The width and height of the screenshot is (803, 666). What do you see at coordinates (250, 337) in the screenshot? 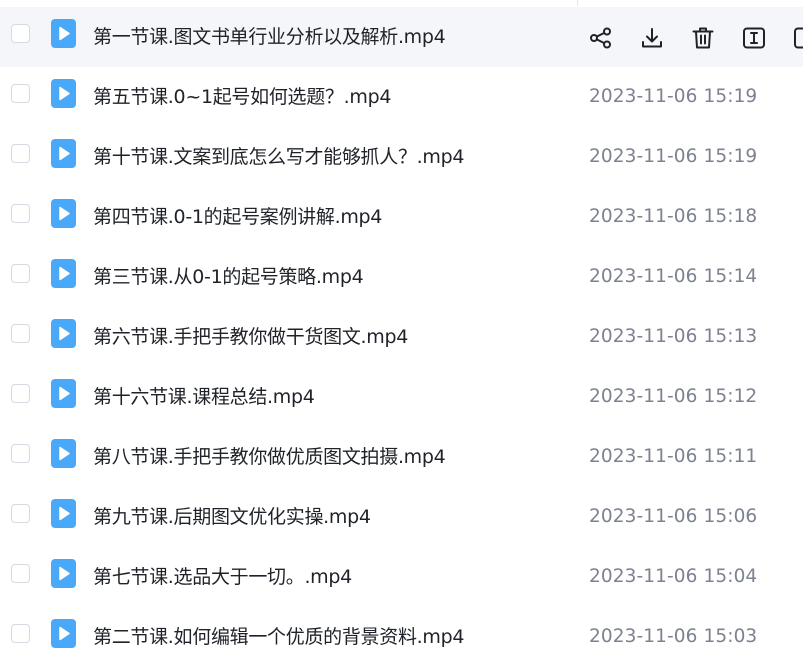
I see `file-name: 第六节课.手把手教你做干货图文.mp4` at bounding box center [250, 337].